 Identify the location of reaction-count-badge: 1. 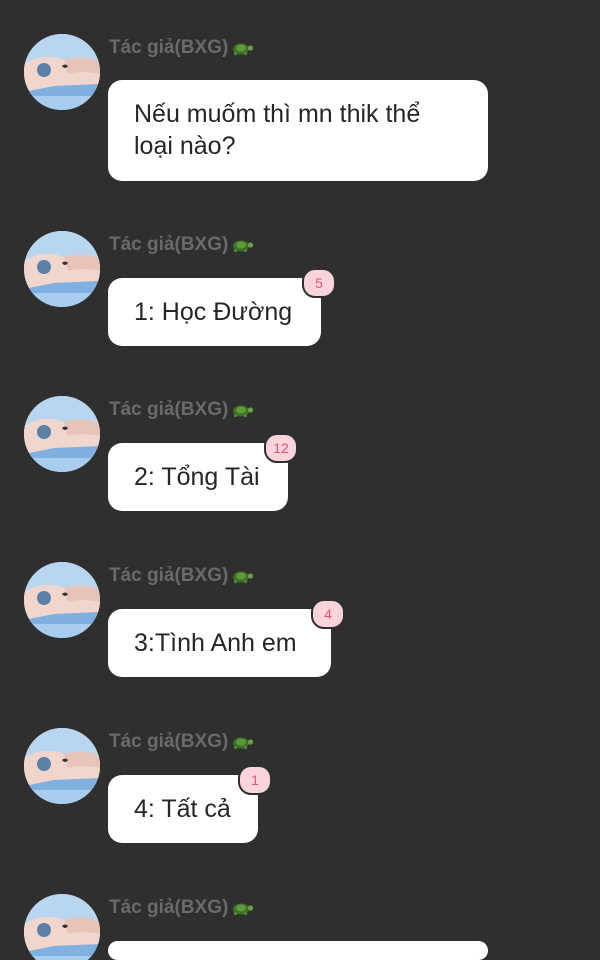
(255, 780).